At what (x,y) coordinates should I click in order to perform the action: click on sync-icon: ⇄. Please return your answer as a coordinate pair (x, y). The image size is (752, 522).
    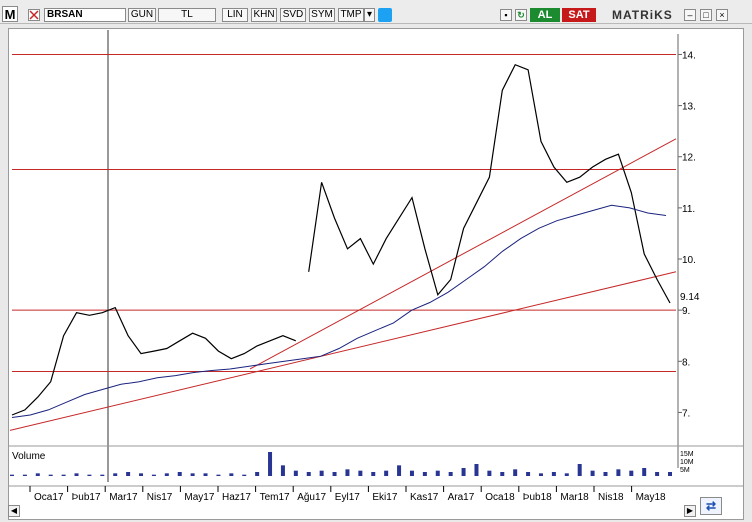
    Looking at the image, I should click on (711, 506).